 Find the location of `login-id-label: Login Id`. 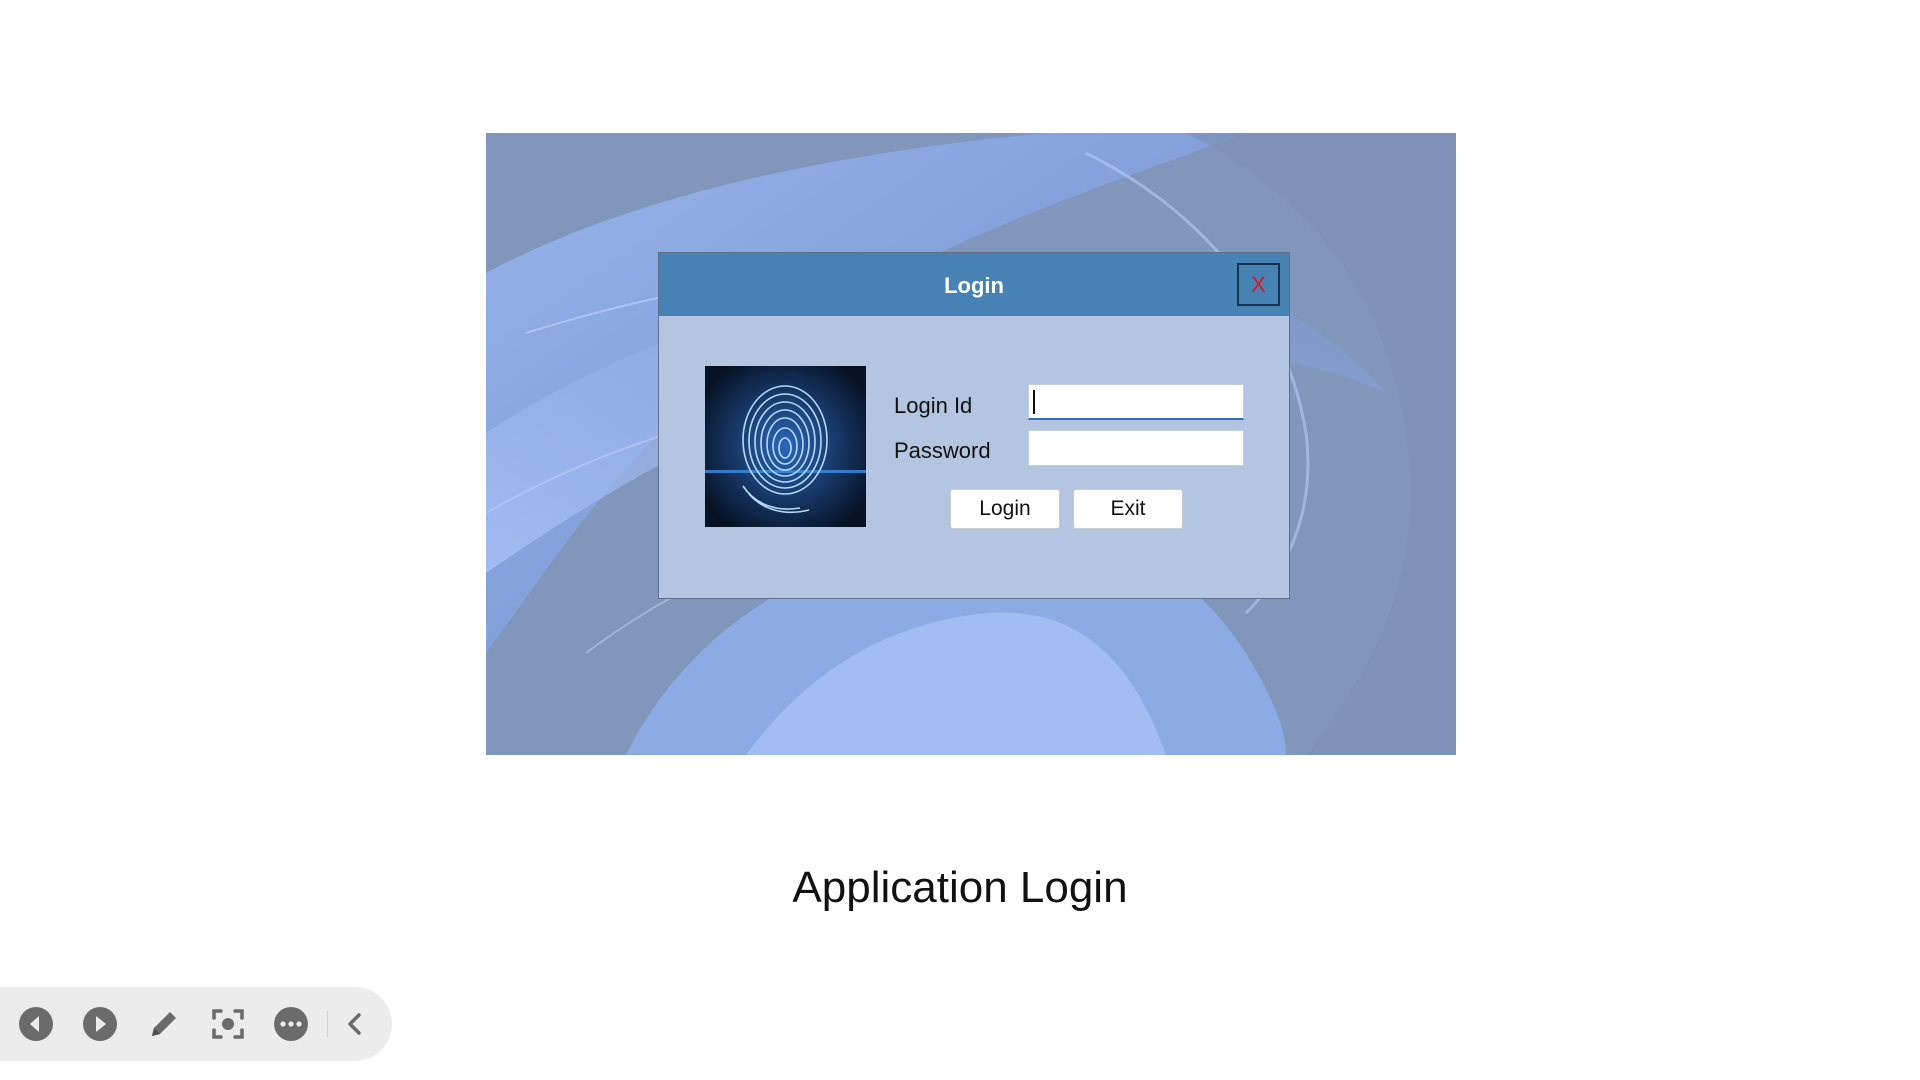

login-id-label: Login Id is located at coordinates (933, 405).